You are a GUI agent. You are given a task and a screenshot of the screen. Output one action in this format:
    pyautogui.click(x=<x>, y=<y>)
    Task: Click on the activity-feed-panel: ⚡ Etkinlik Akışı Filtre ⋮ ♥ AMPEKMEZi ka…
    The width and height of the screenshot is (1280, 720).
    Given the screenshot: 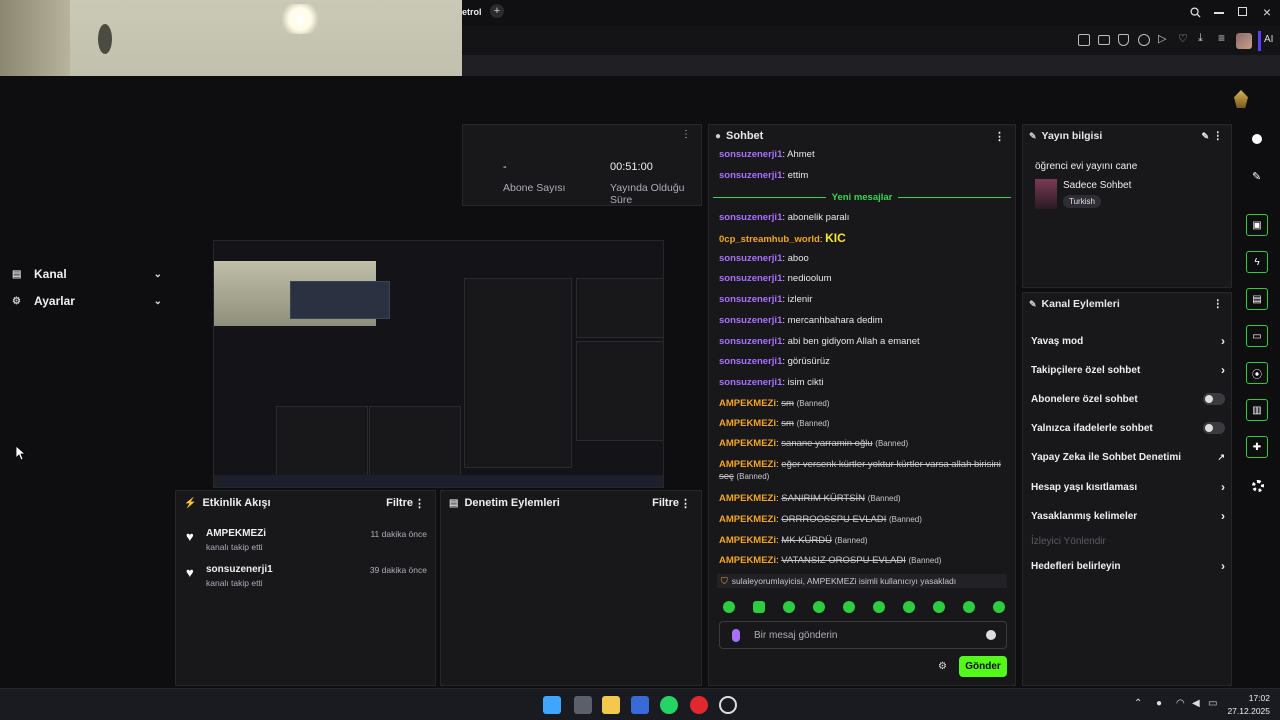 What is the action you would take?
    pyautogui.click(x=305, y=588)
    